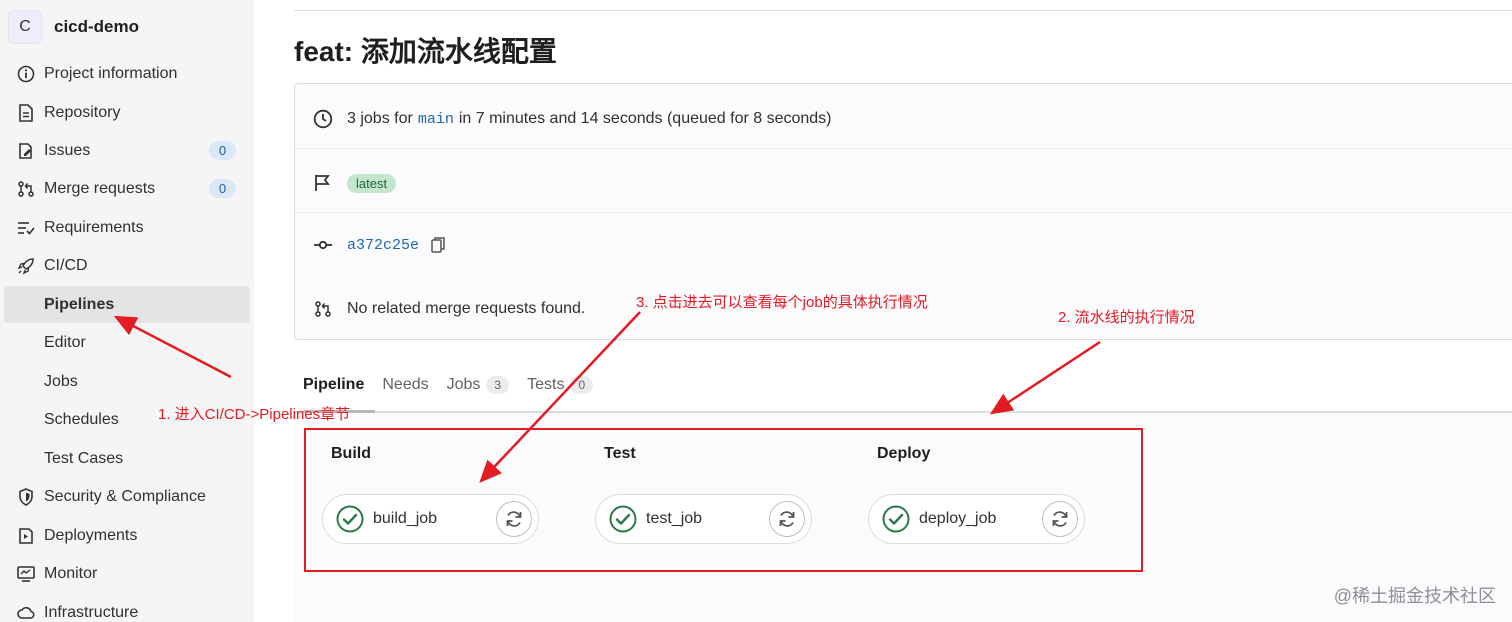  What do you see at coordinates (26, 151) in the screenshot?
I see `issues-icon` at bounding box center [26, 151].